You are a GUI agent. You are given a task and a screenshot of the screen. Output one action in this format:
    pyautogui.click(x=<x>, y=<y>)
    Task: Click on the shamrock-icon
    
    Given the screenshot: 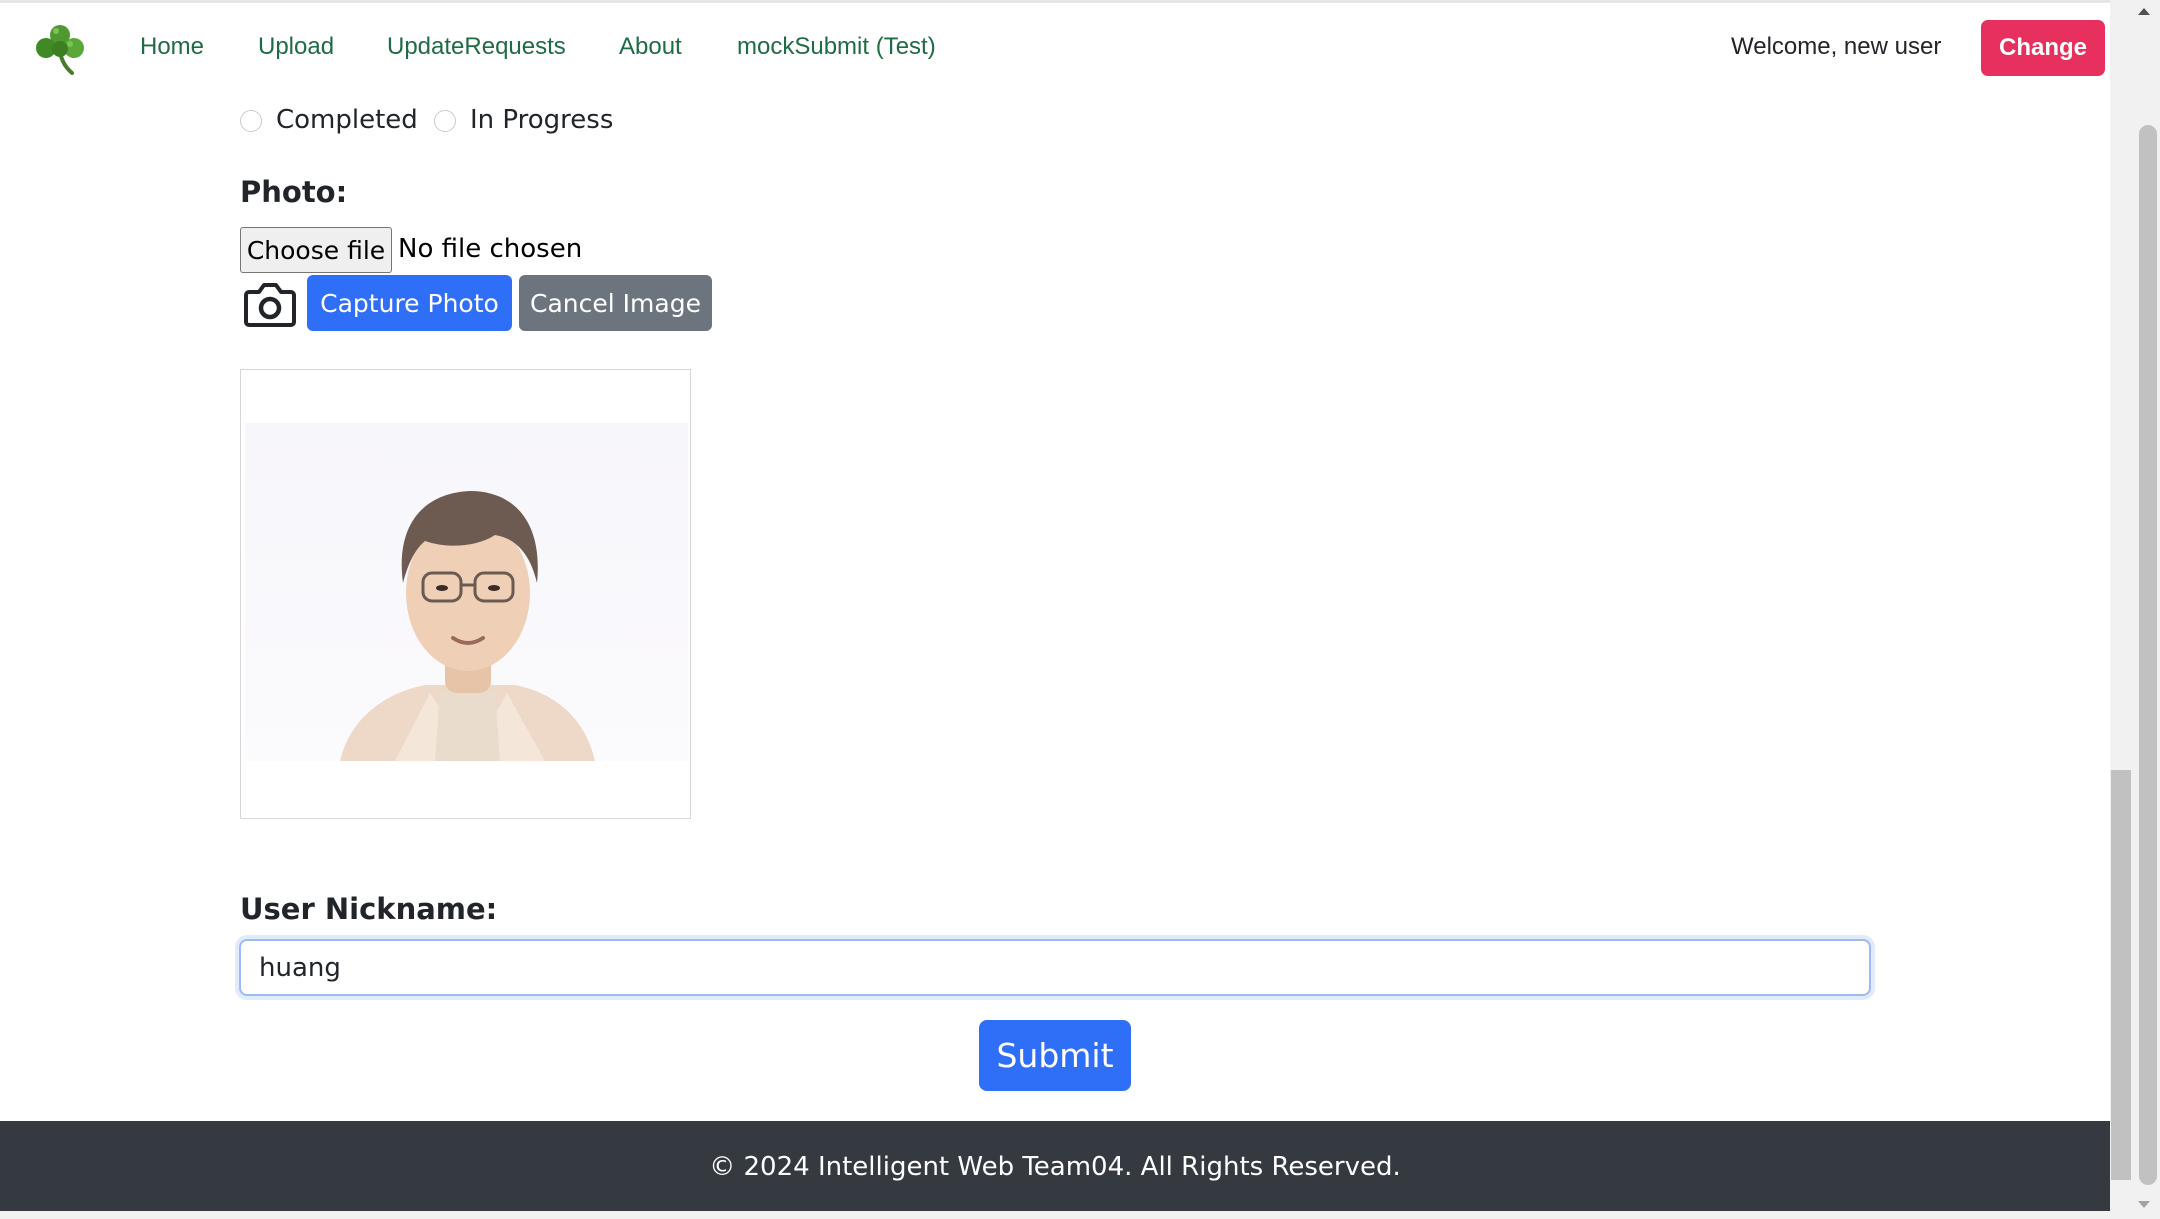 What is the action you would take?
    pyautogui.click(x=60, y=48)
    